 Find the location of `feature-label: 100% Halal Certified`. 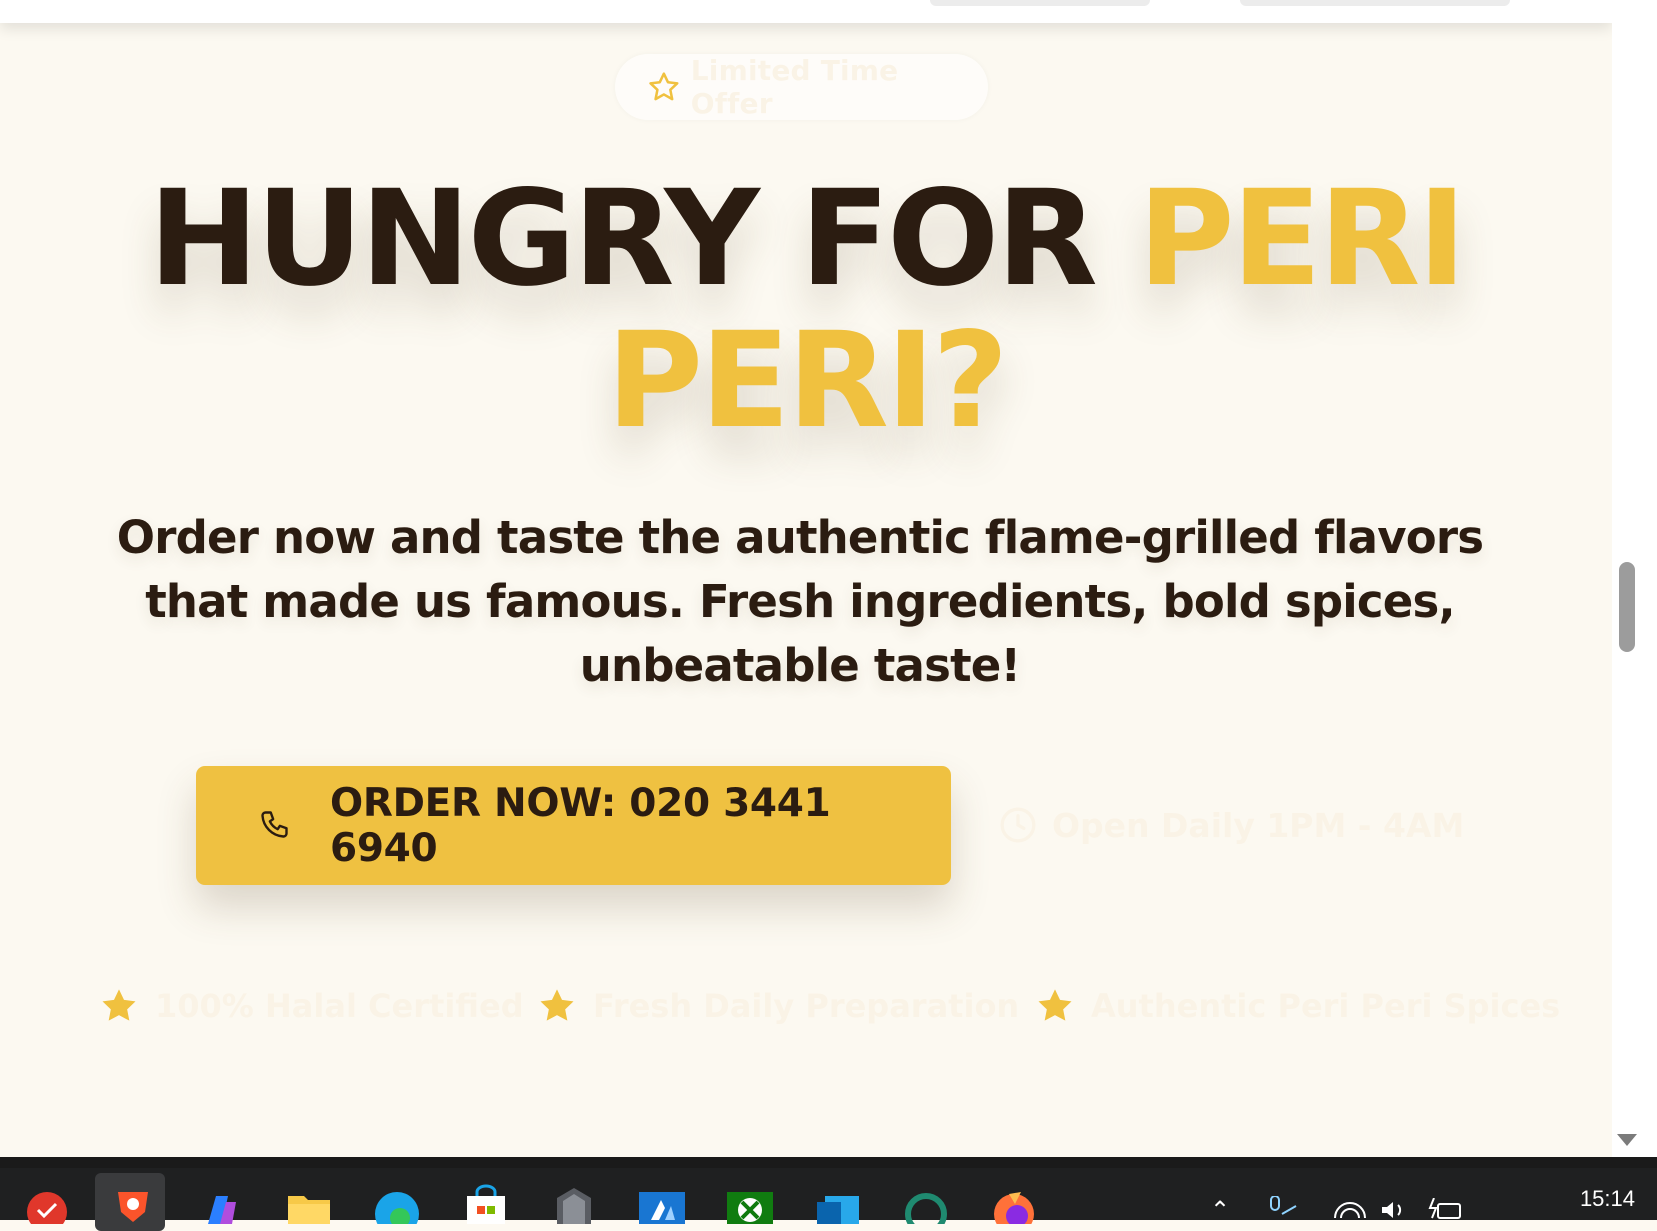

feature-label: 100% Halal Certified is located at coordinates (339, 1006).